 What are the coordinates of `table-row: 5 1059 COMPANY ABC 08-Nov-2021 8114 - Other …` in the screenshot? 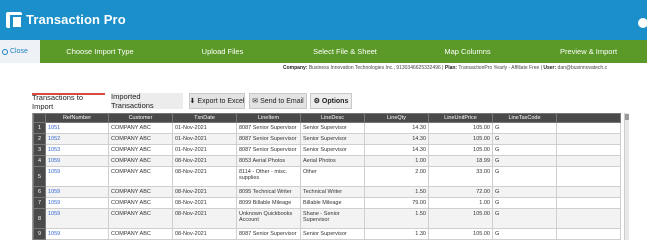 It's located at (327, 176).